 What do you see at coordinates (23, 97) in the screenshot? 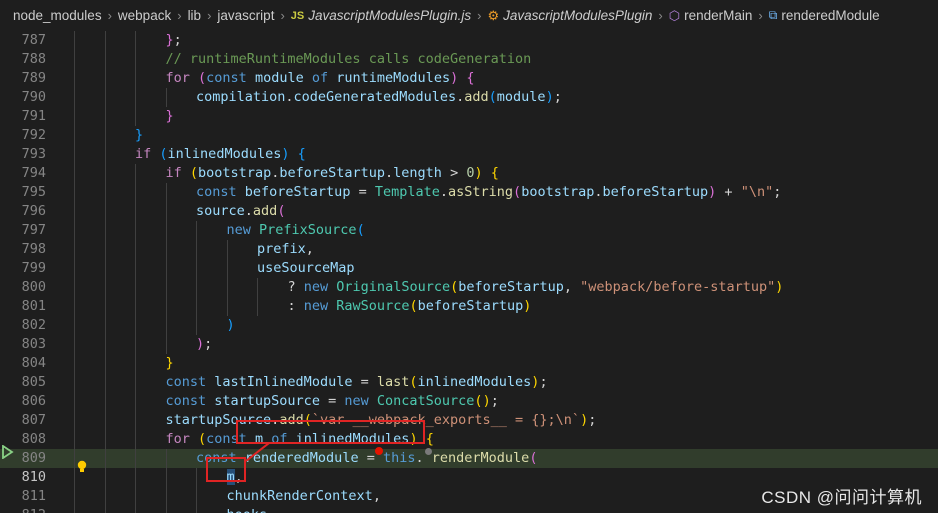
I see `line-number: 790` at bounding box center [23, 97].